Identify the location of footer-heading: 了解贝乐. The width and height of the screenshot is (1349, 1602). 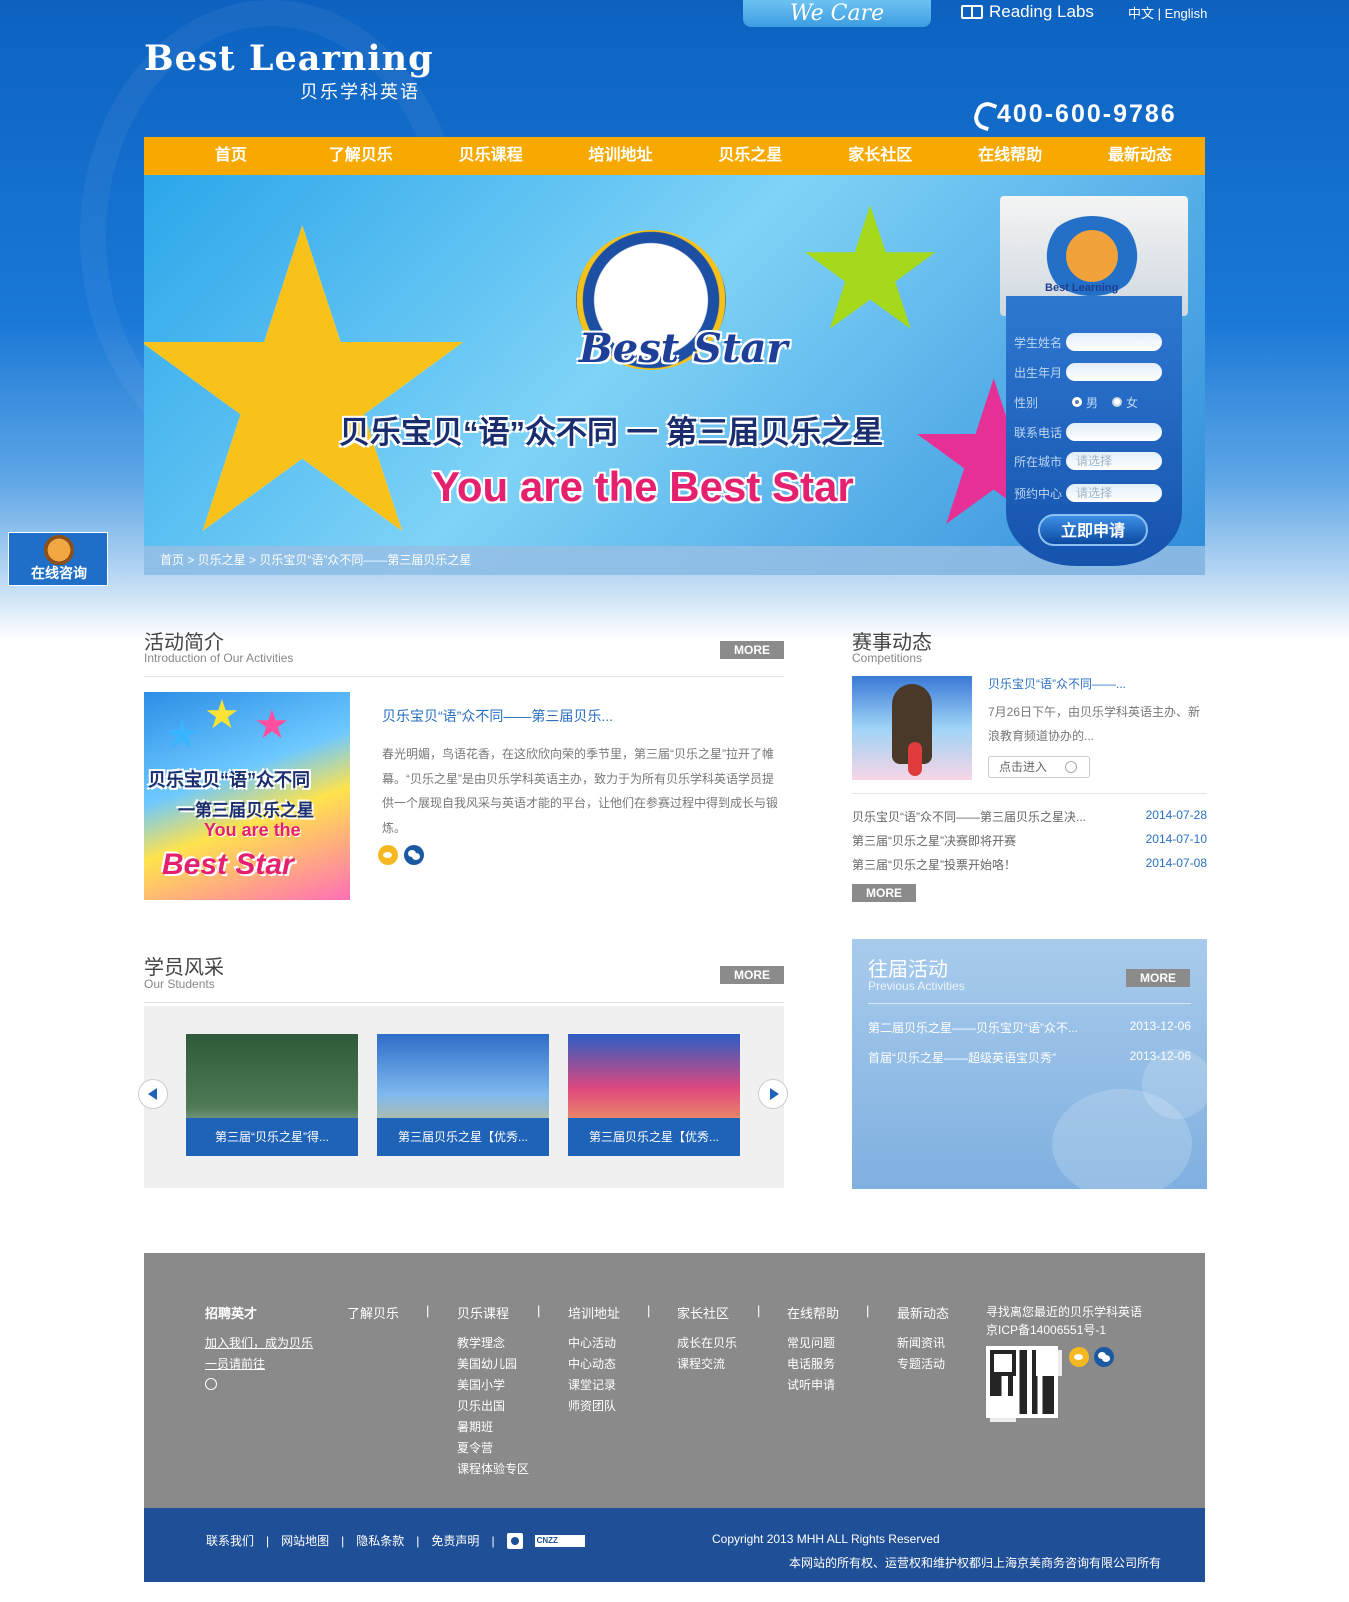
(373, 1312).